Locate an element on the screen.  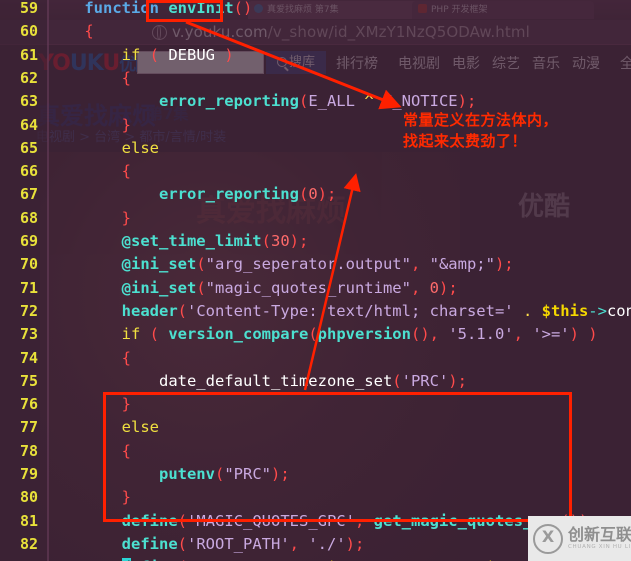
youku-logo: YOUKU优酷 is located at coordinates (95, 63).